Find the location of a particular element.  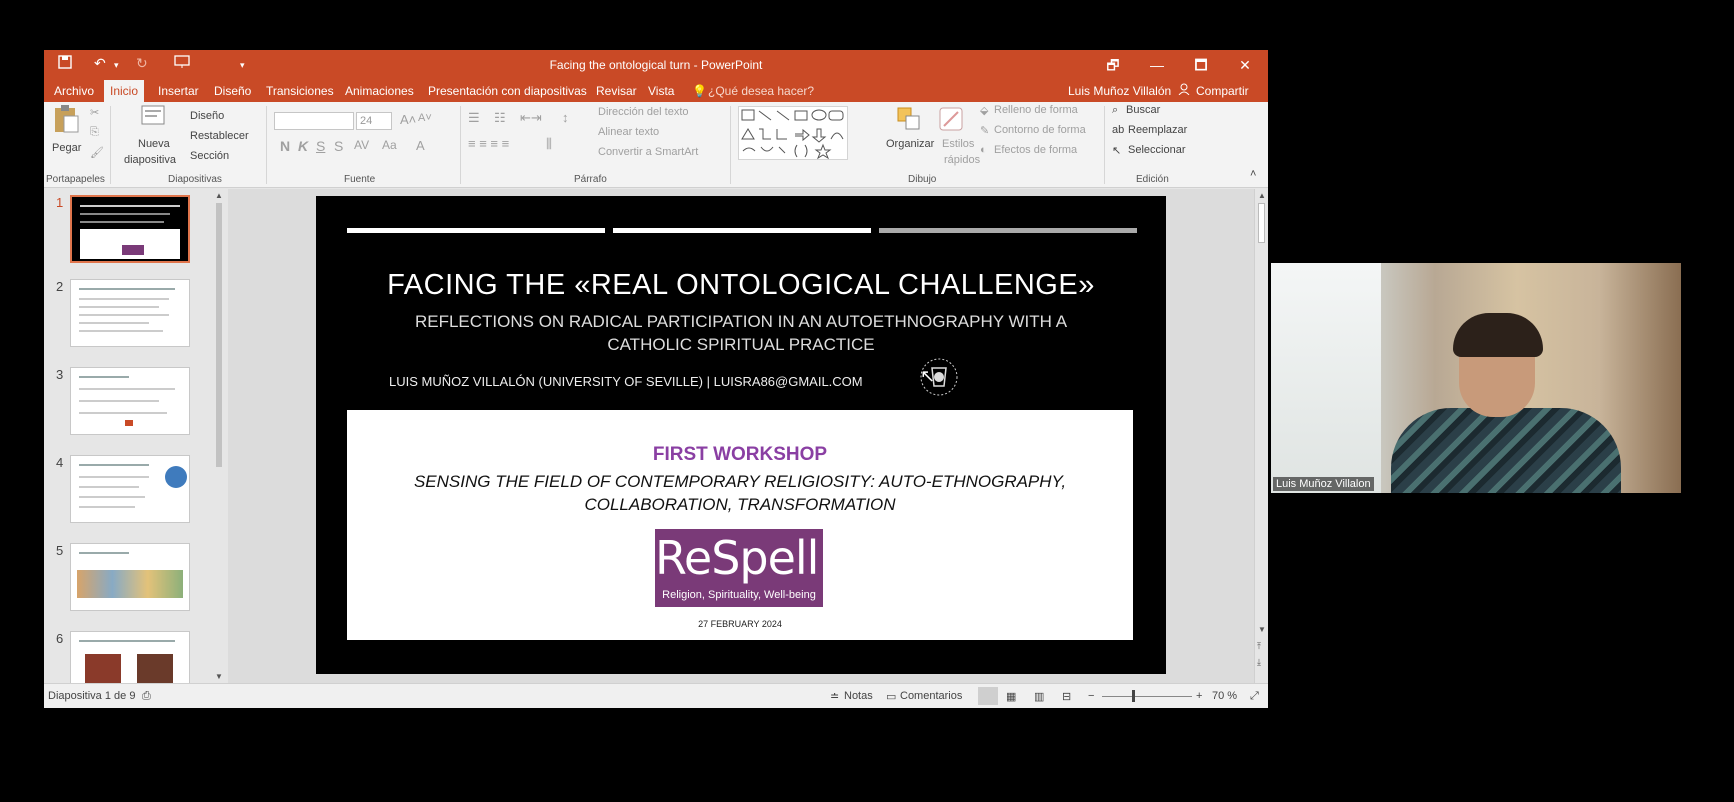

quick-styles-button: Estilos is located at coordinates (958, 144).